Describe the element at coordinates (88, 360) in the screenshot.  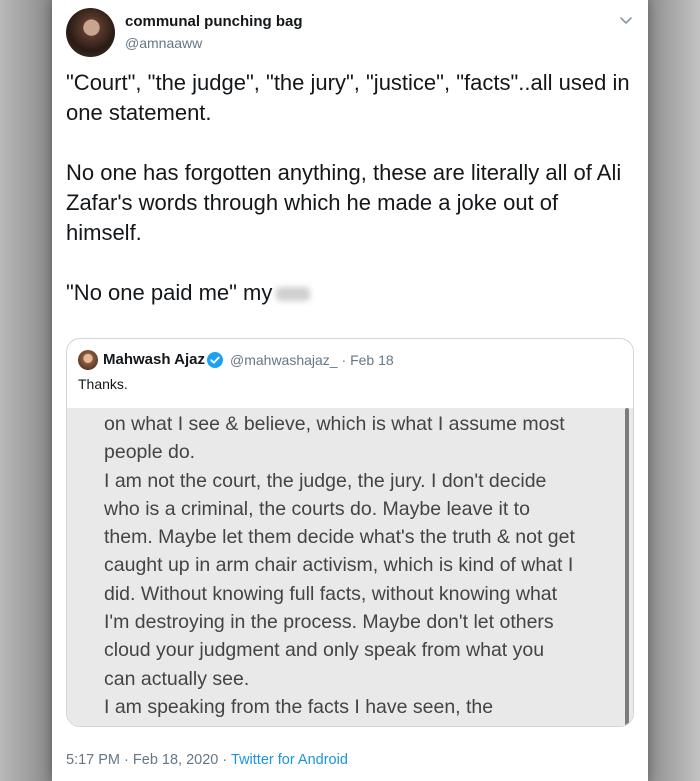
I see `quoted-avatar` at that location.